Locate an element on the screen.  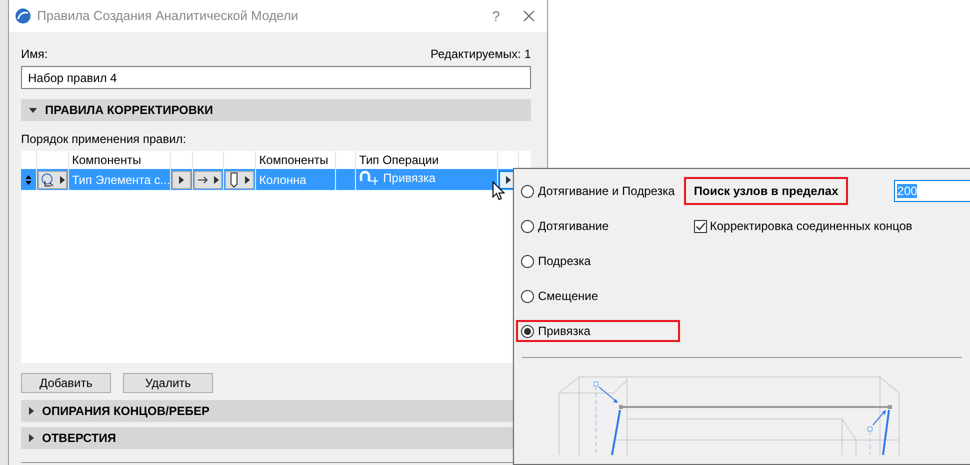
expand-button is located at coordinates (182, 179).